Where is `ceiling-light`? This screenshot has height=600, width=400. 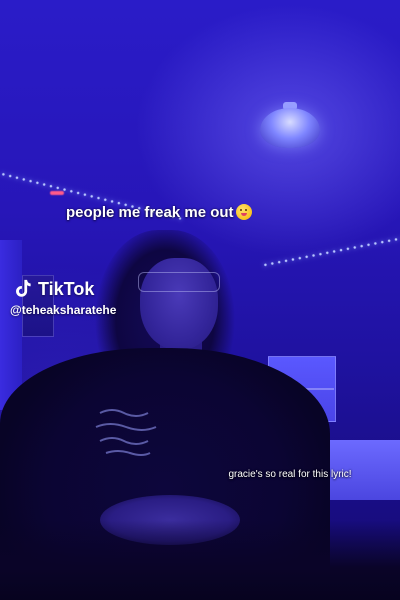
ceiling-light is located at coordinates (290, 128).